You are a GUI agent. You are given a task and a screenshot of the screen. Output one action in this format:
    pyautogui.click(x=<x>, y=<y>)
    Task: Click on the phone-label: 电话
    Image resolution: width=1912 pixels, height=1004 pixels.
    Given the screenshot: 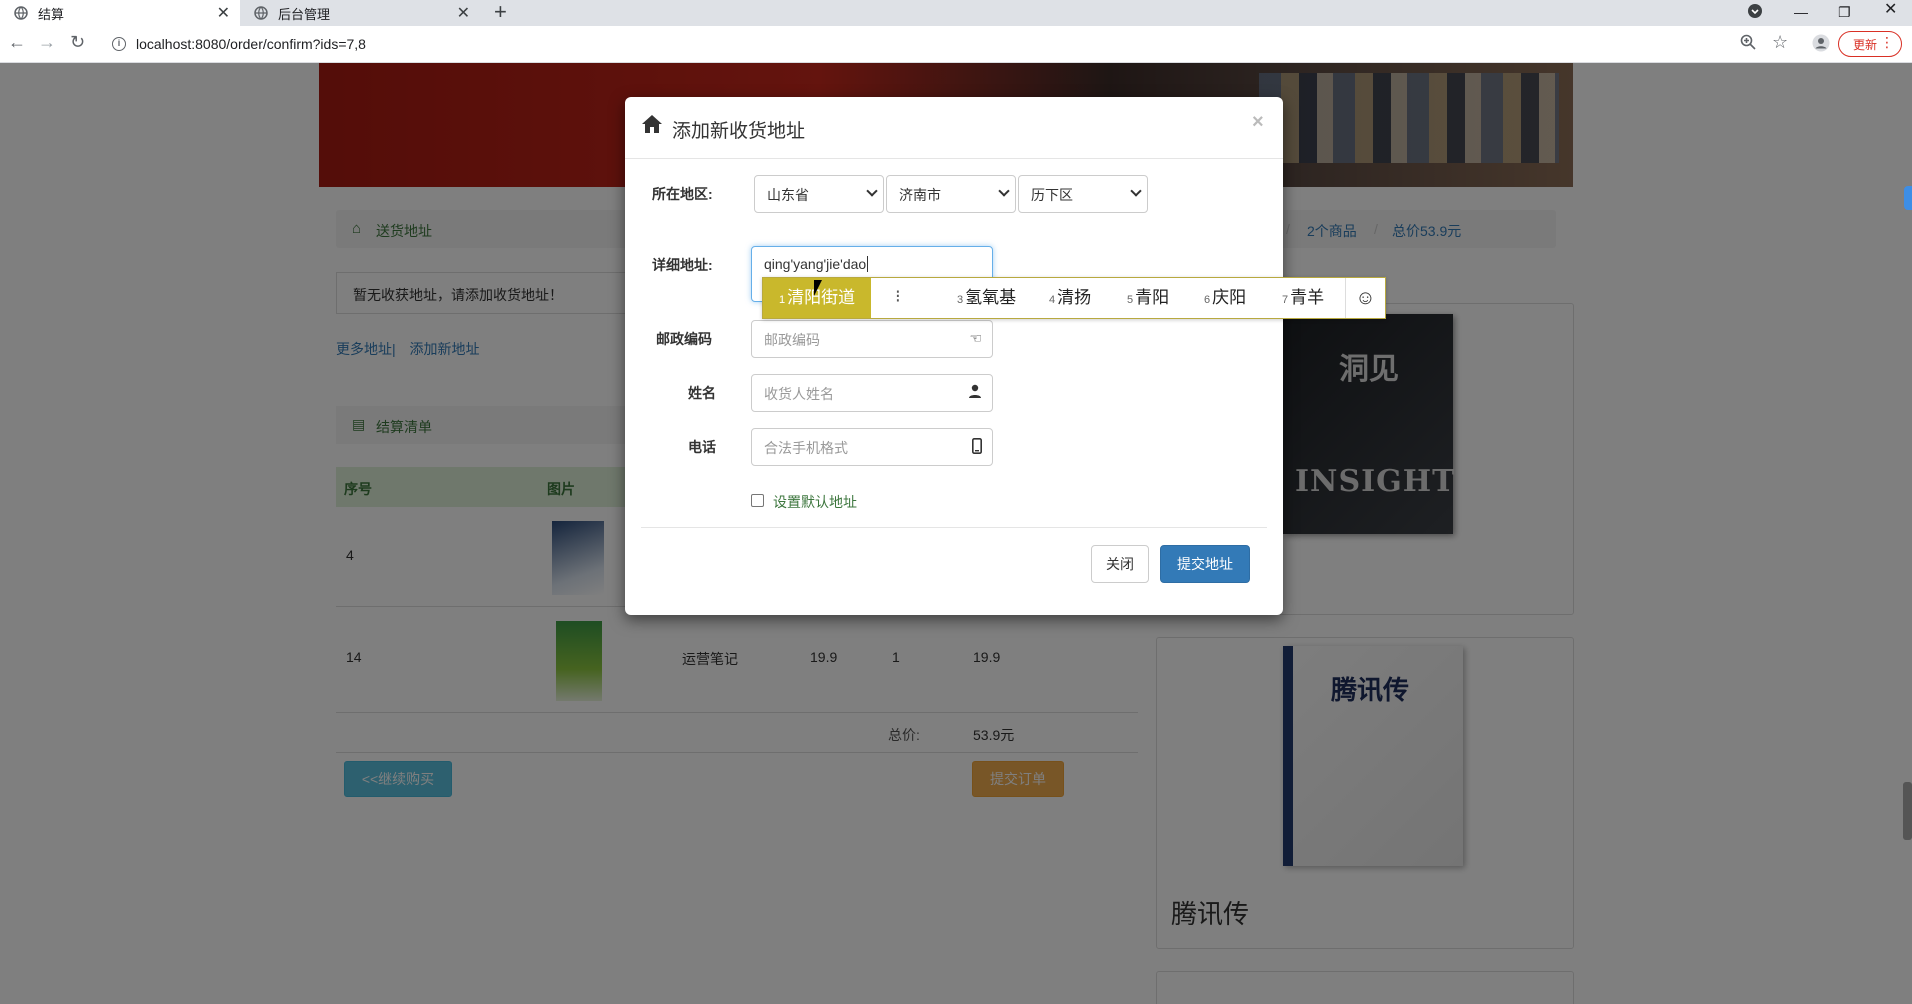 What is the action you would take?
    pyautogui.click(x=702, y=447)
    